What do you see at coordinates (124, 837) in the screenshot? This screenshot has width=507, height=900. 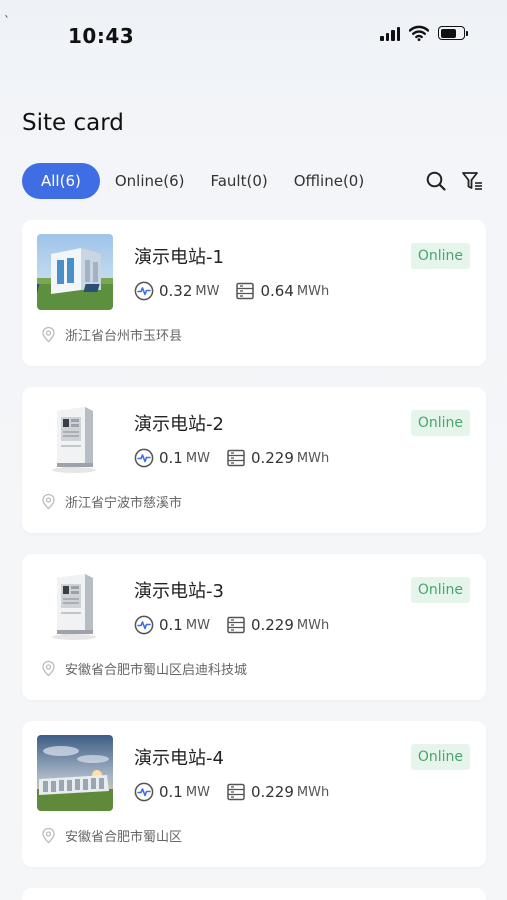 I see `address-text: 安徽省合肥市蜀山区` at bounding box center [124, 837].